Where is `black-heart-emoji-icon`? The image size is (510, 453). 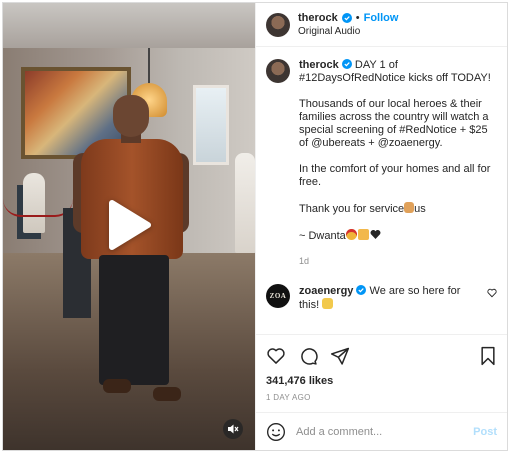 black-heart-emoji-icon is located at coordinates (375, 234).